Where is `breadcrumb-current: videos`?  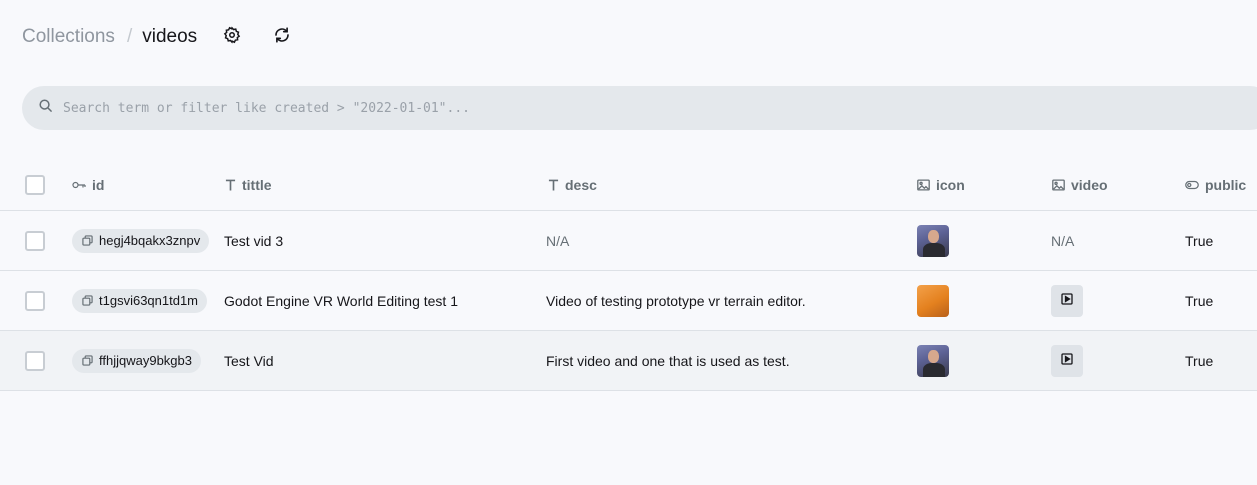
breadcrumb-current: videos is located at coordinates (170, 36).